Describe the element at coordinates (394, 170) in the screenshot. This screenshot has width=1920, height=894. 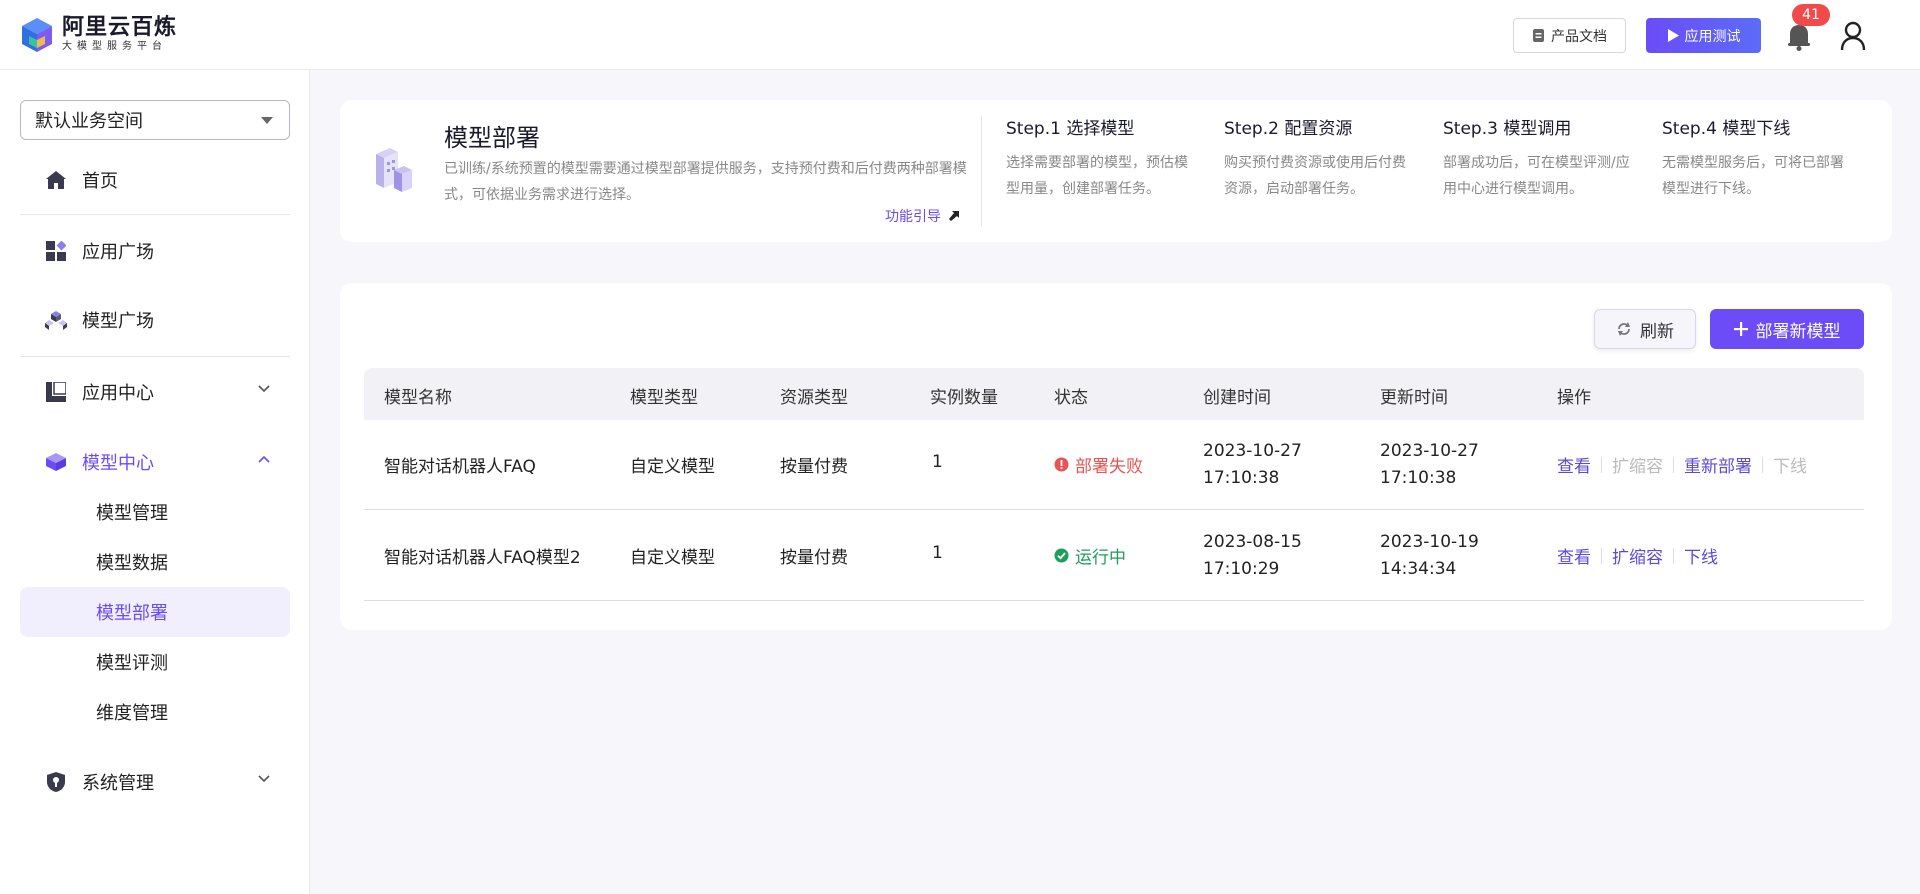
I see `buildings-icon` at that location.